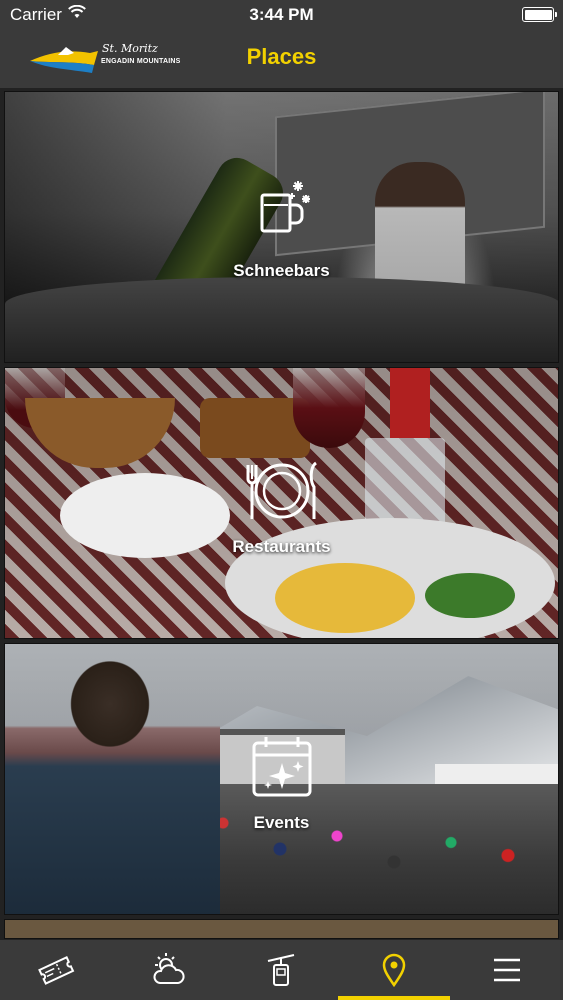 The image size is (563, 1000). What do you see at coordinates (281, 546) in the screenshot?
I see `tile-label: Restaurants` at bounding box center [281, 546].